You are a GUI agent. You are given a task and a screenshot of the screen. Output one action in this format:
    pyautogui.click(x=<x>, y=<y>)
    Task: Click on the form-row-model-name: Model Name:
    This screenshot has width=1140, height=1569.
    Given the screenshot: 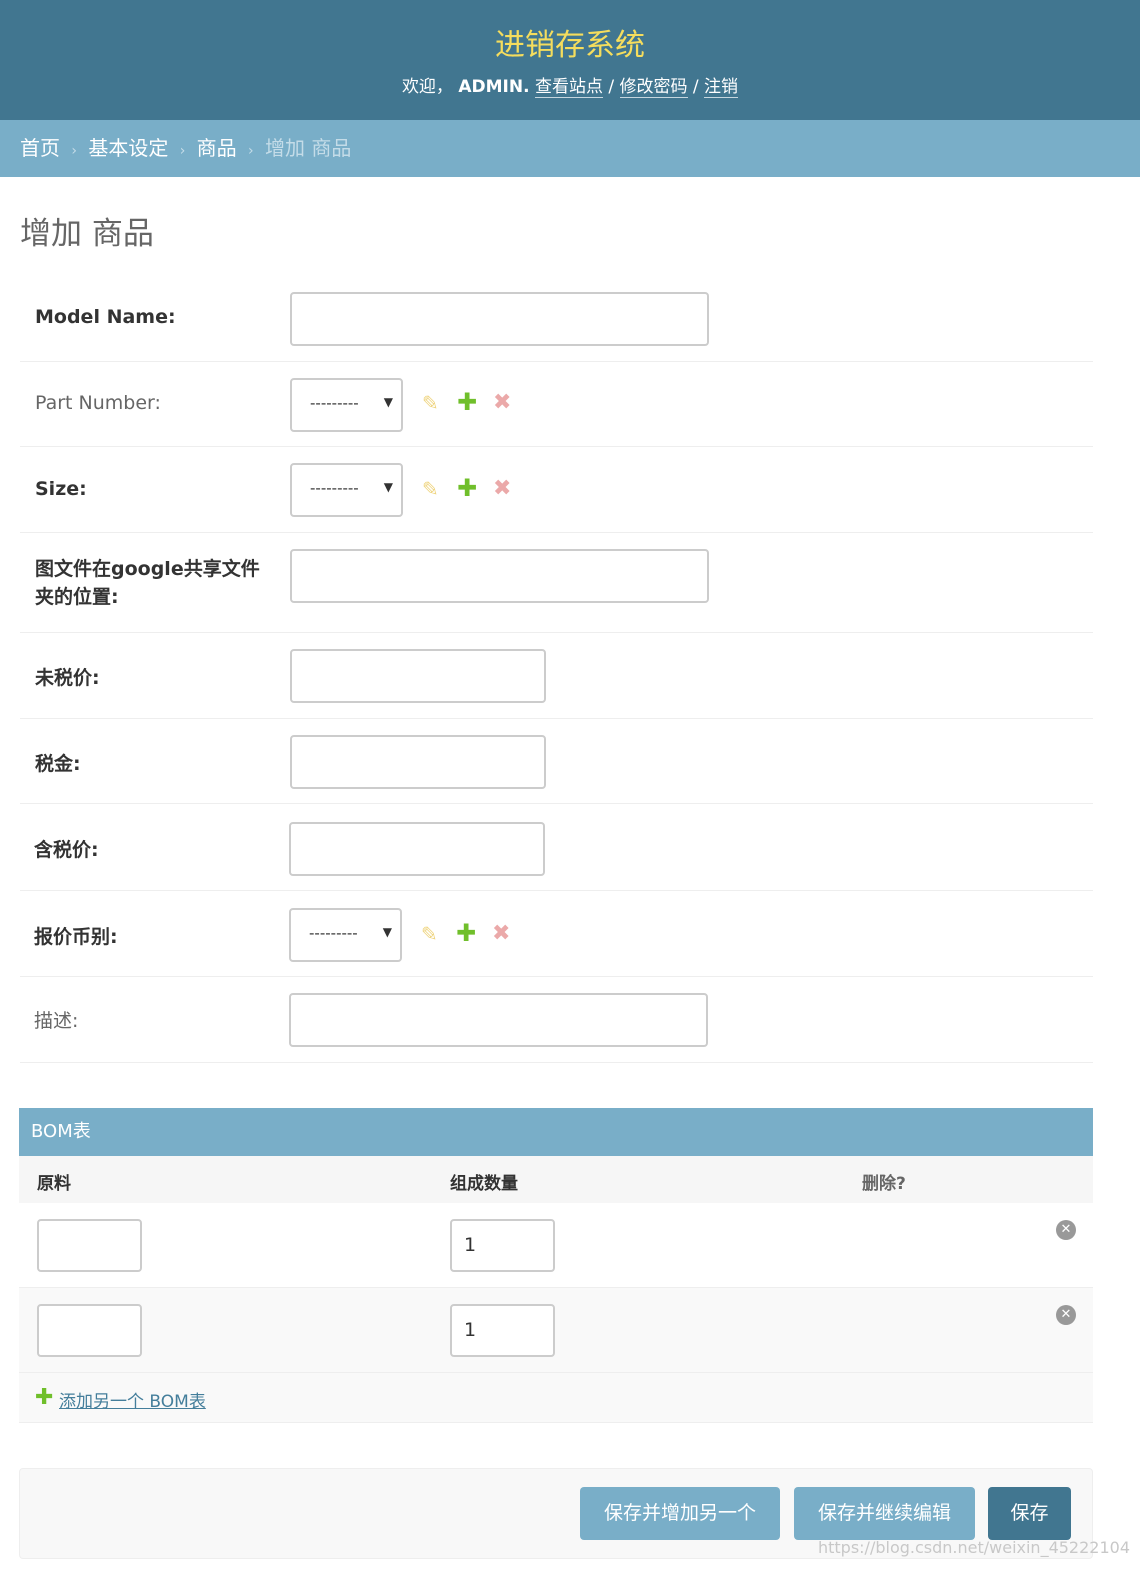 What is the action you would take?
    pyautogui.click(x=556, y=320)
    